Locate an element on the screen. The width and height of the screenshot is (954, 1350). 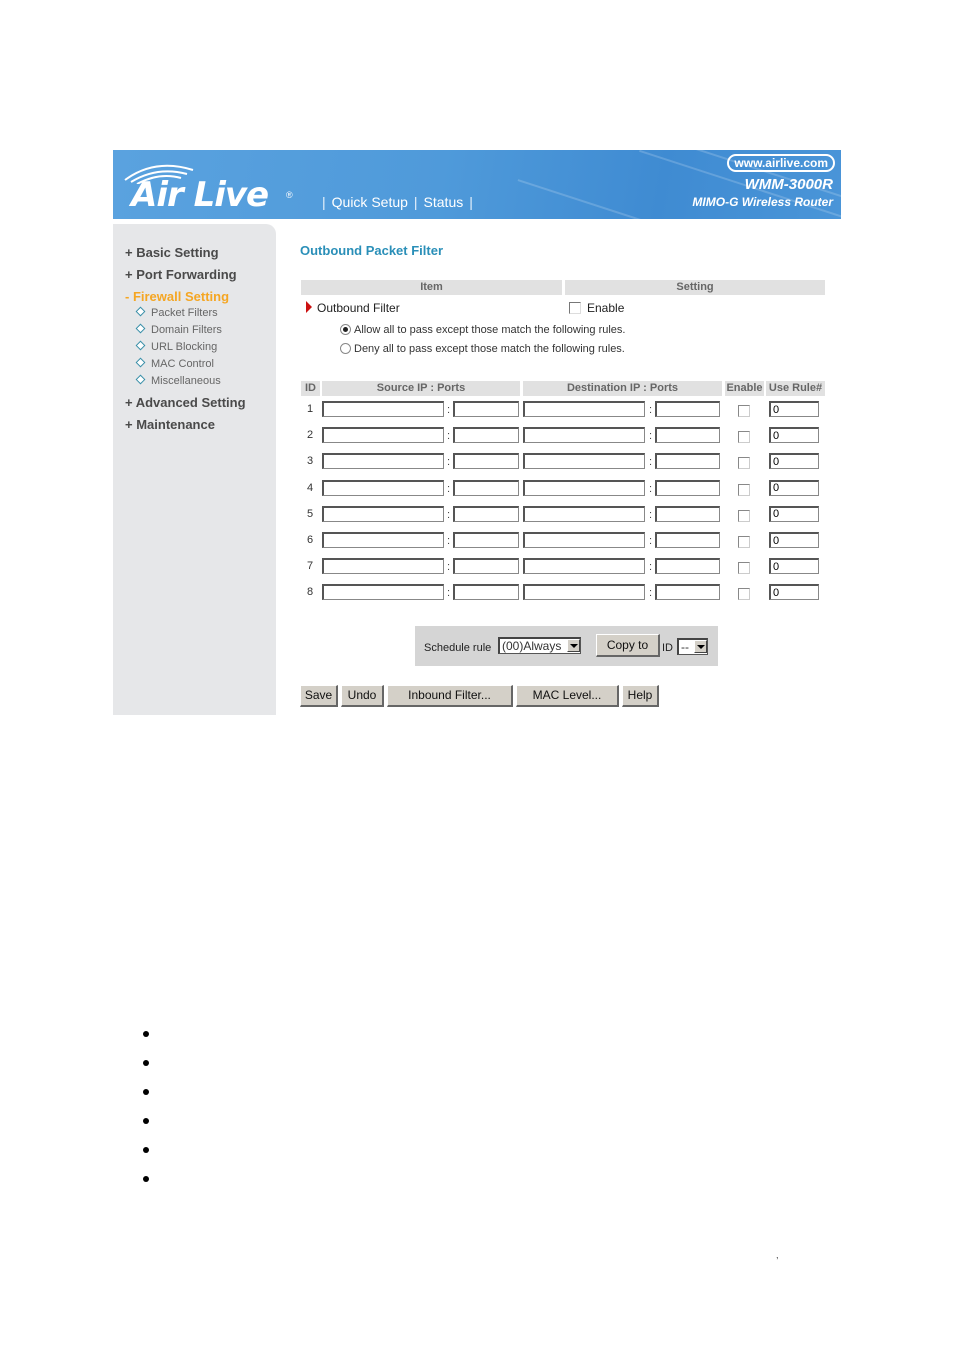
bullet-point is located at coordinates (146, 1121).